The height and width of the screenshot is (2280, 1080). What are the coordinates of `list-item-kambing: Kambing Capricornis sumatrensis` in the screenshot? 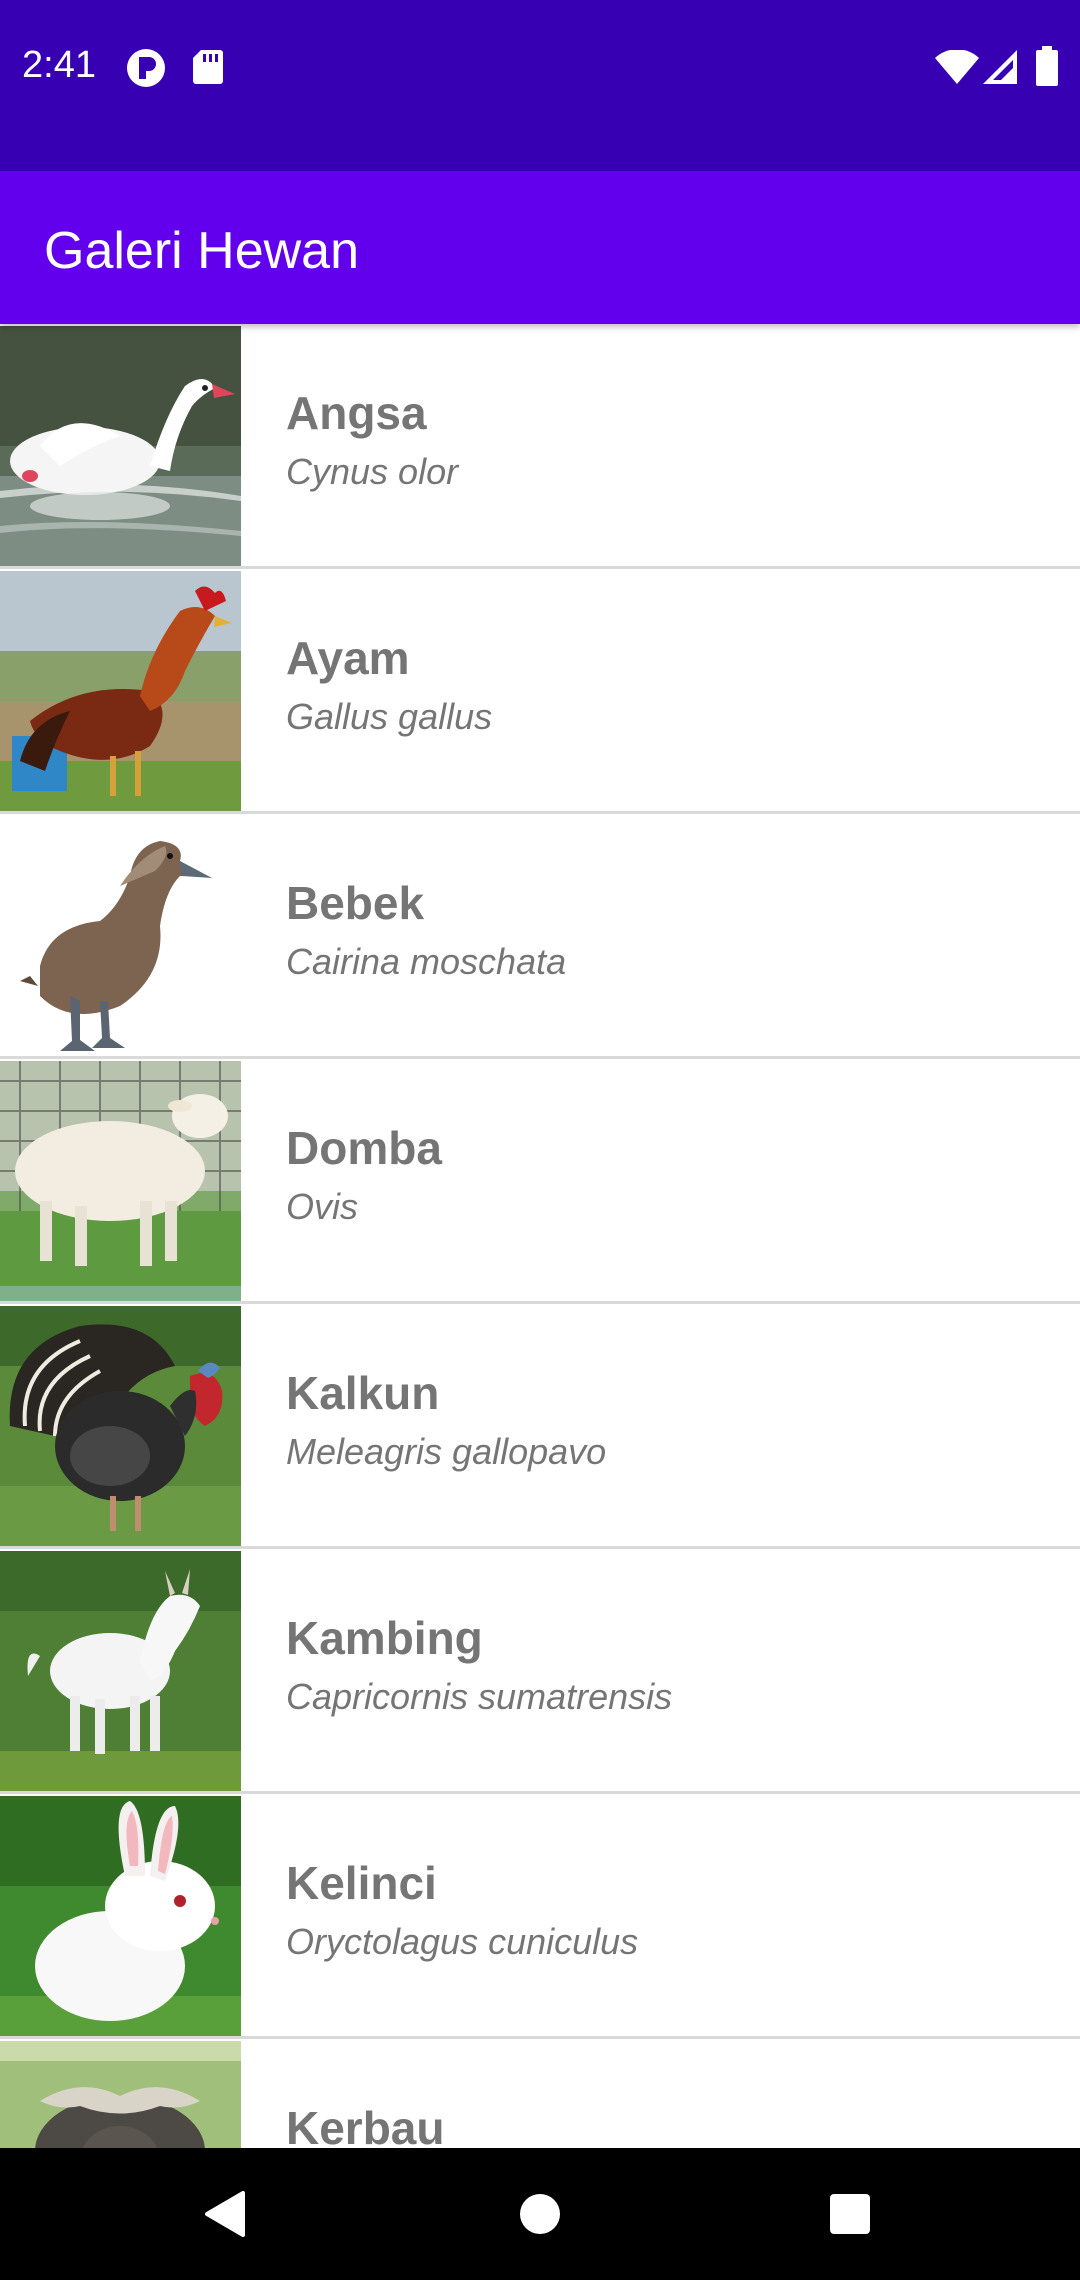 It's located at (540, 1671).